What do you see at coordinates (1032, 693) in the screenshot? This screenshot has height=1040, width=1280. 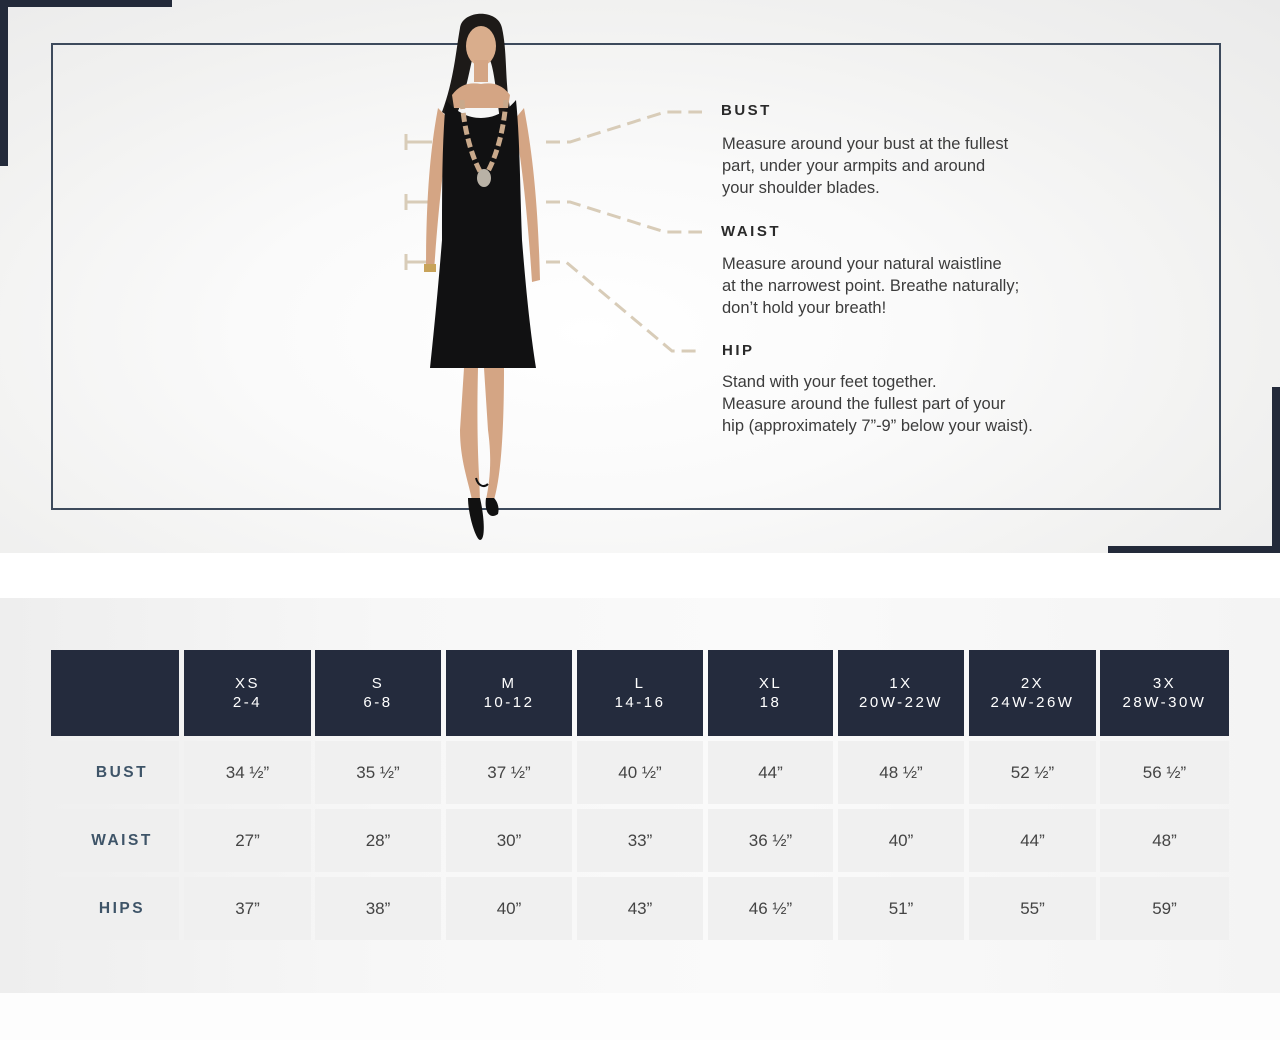 I see `size-header-cell: 2X 24W-26W` at bounding box center [1032, 693].